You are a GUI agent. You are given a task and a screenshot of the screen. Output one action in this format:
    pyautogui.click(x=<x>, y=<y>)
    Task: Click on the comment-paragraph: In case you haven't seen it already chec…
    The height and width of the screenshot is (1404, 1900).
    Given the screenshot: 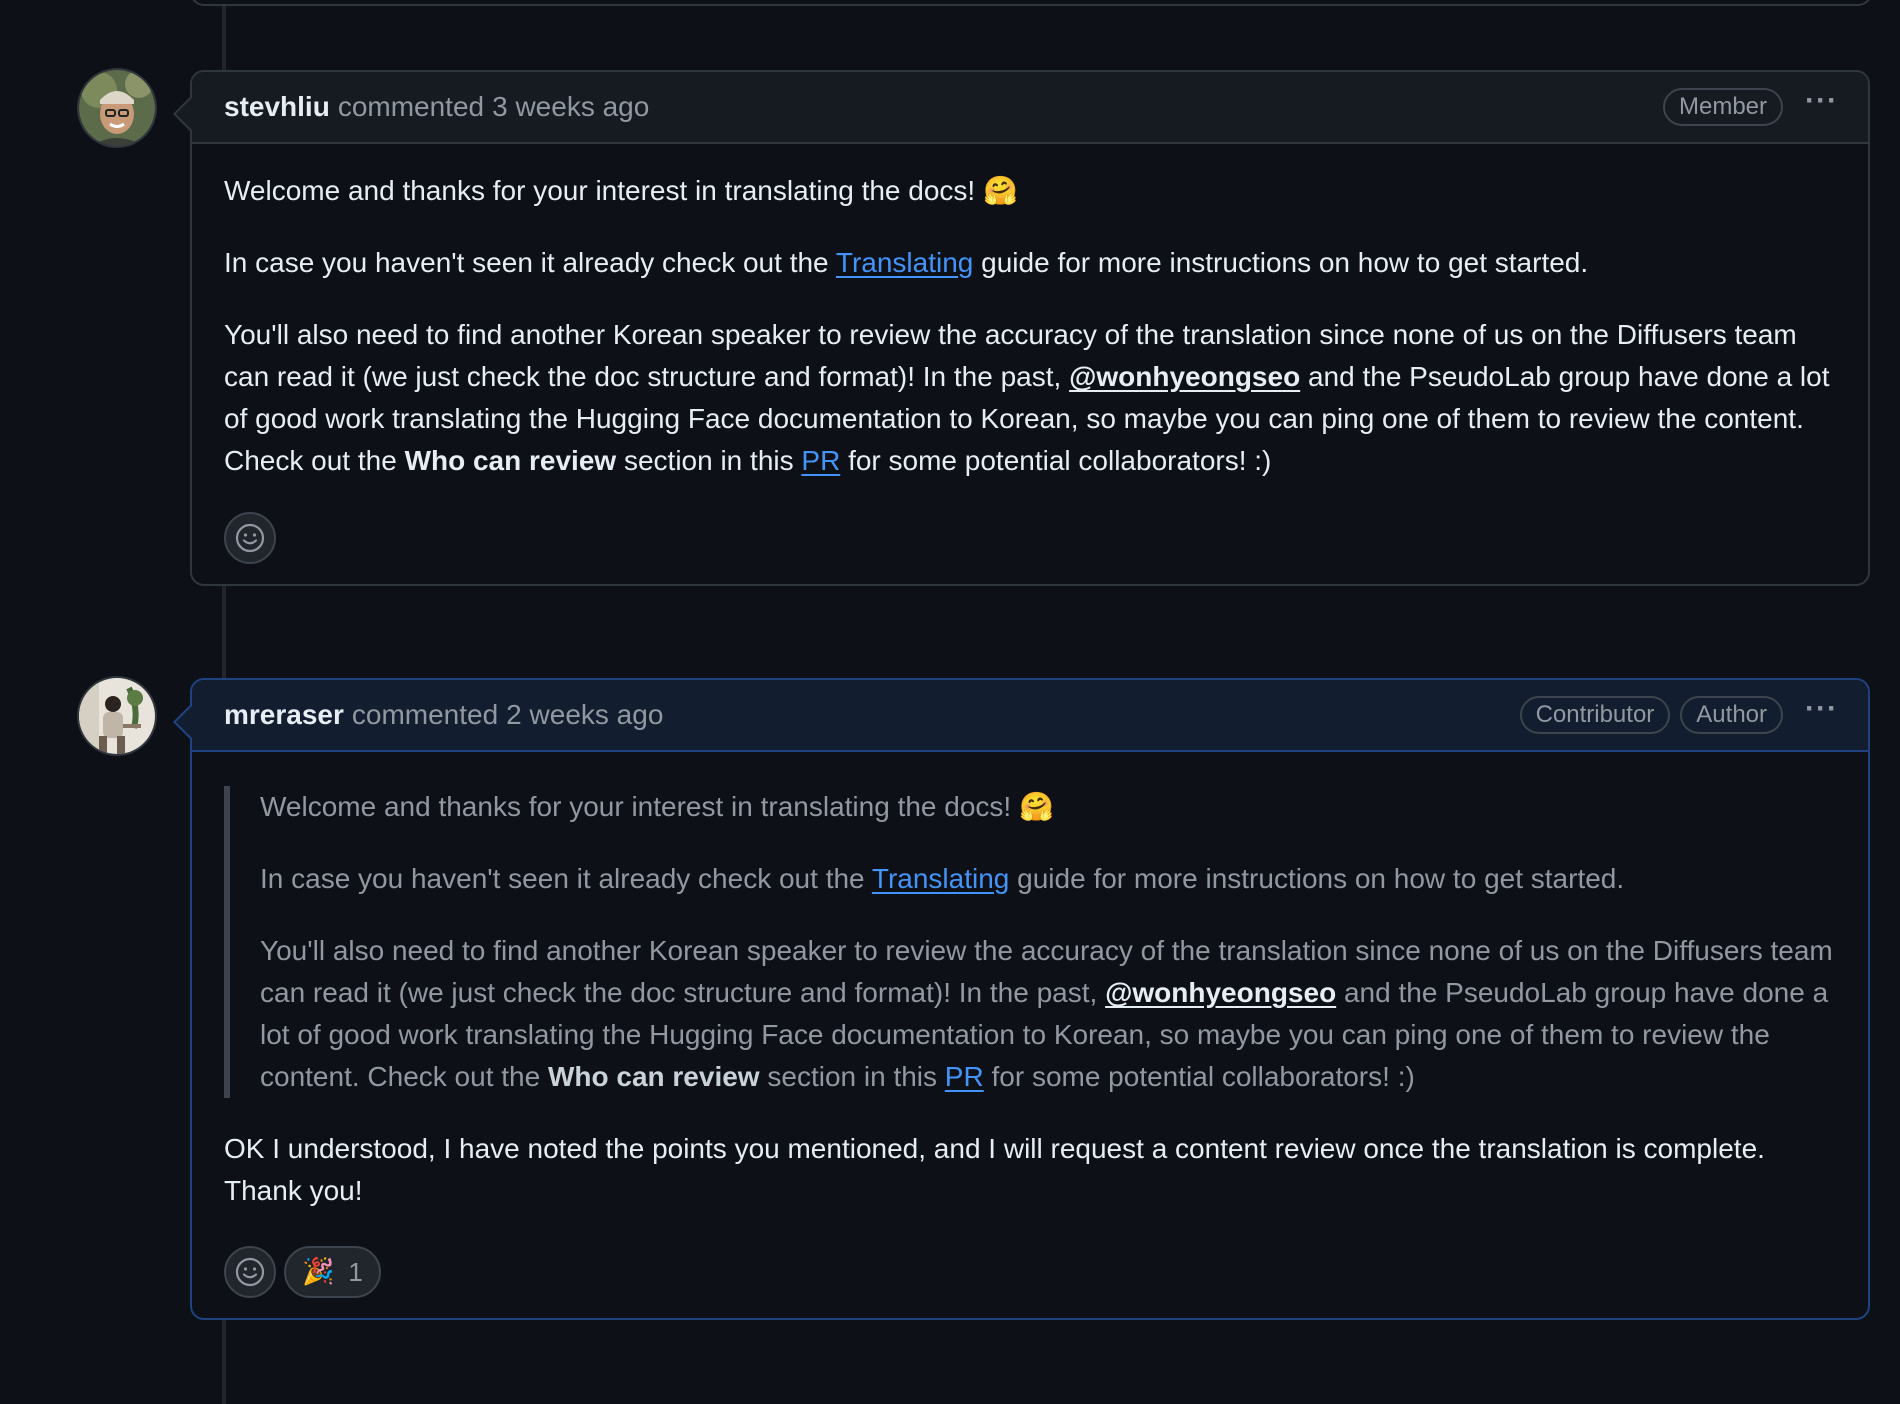 What is the action you would take?
    pyautogui.click(x=1030, y=263)
    